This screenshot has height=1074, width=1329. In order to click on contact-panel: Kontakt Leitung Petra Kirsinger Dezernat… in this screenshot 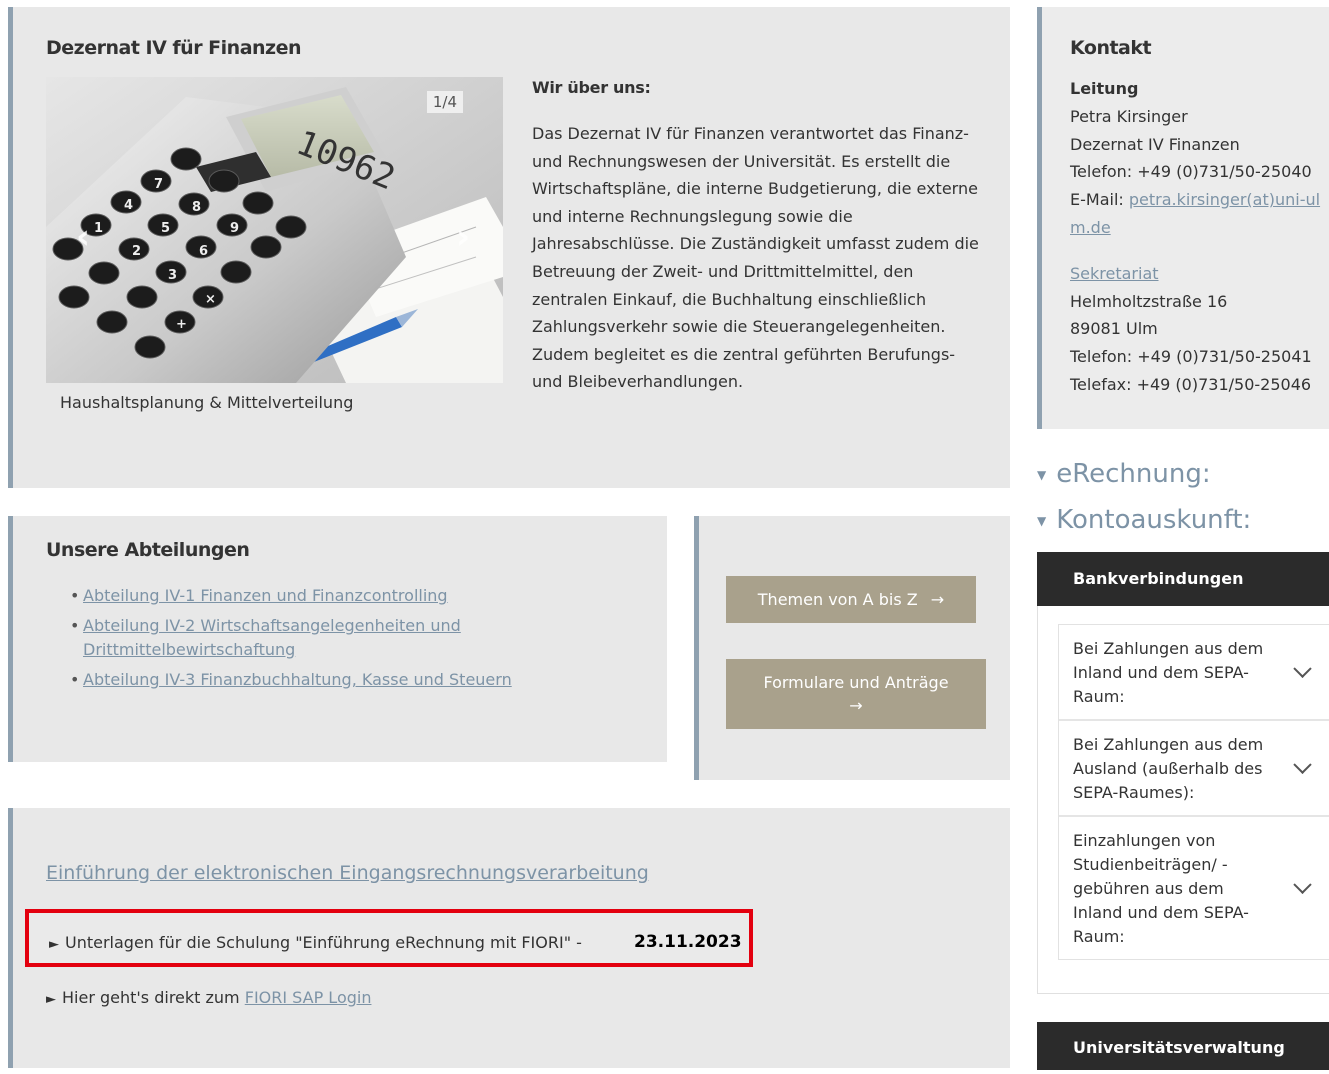, I will do `click(1183, 218)`.